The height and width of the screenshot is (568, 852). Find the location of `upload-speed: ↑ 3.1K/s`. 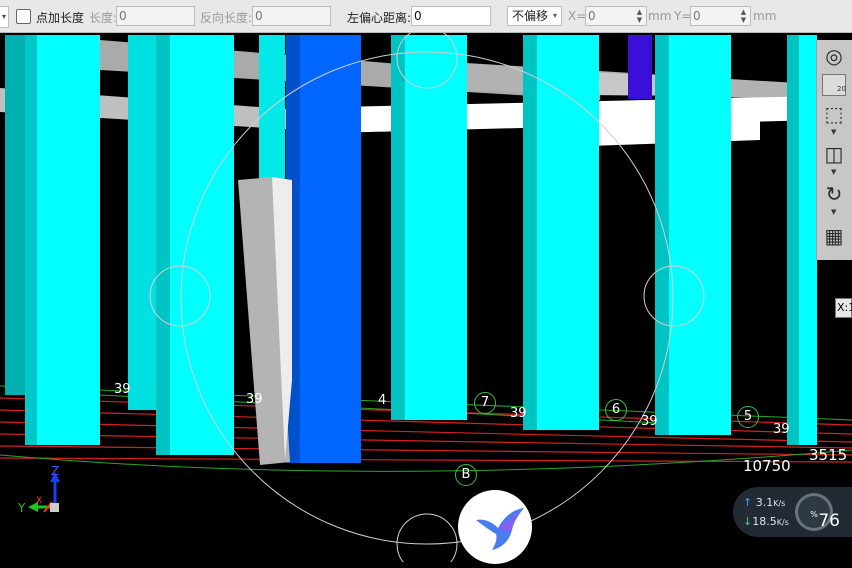

upload-speed: ↑ 3.1K/s is located at coordinates (764, 502).